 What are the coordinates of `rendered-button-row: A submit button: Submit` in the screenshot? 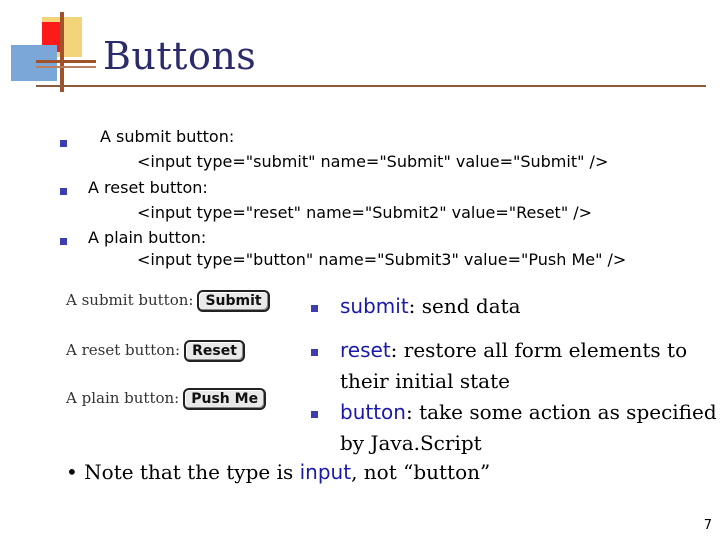 It's located at (168, 301).